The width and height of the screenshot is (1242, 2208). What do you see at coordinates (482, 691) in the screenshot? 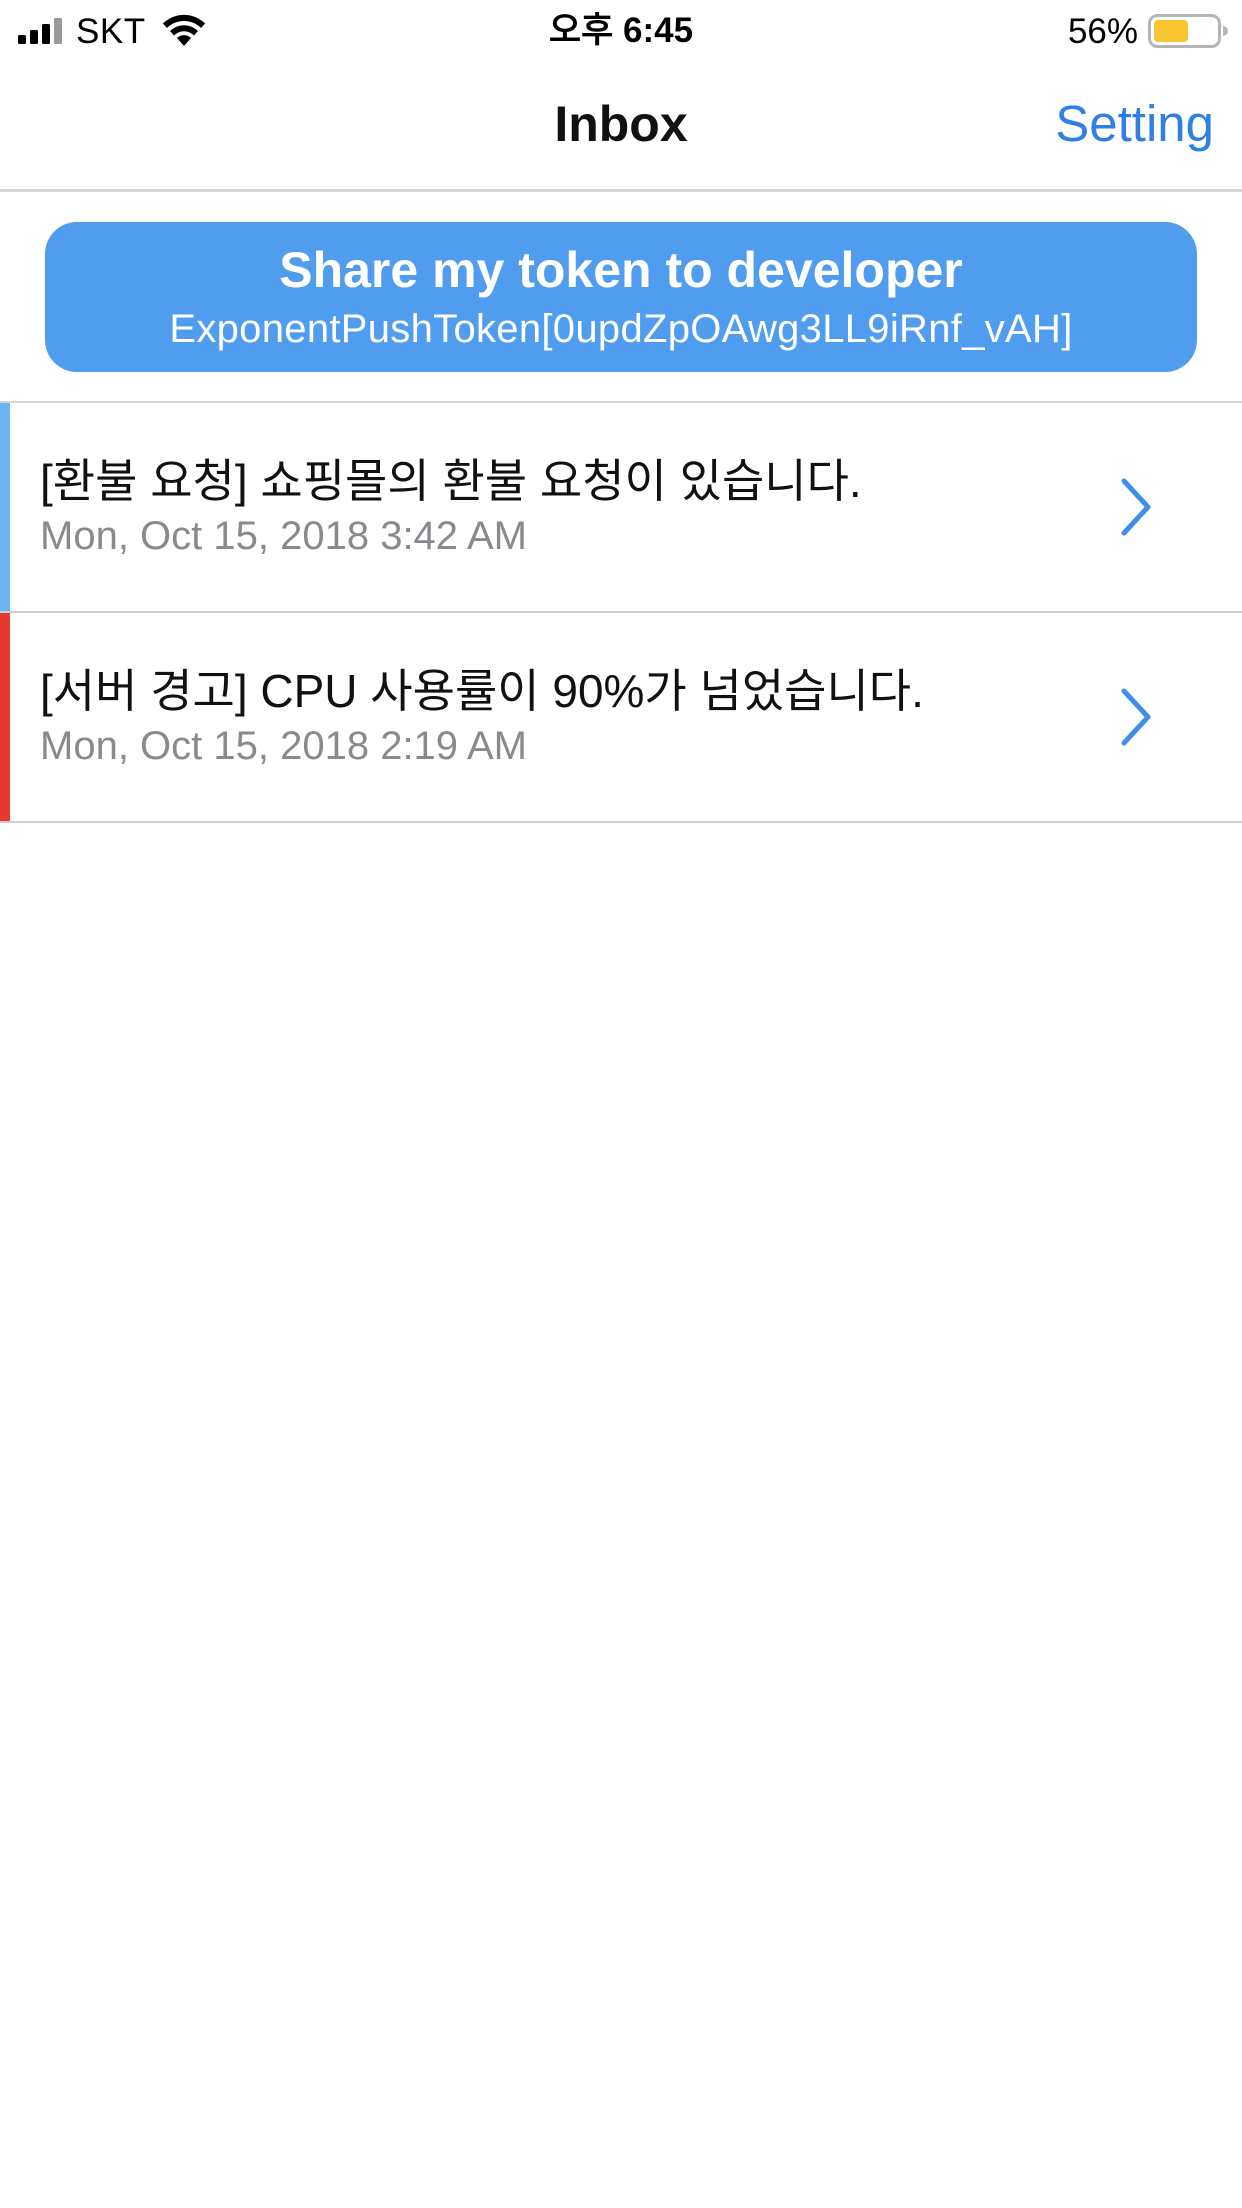
I see `message-title: [서버 경고] CPU 사용률이 90%가 넘었습니다.` at bounding box center [482, 691].